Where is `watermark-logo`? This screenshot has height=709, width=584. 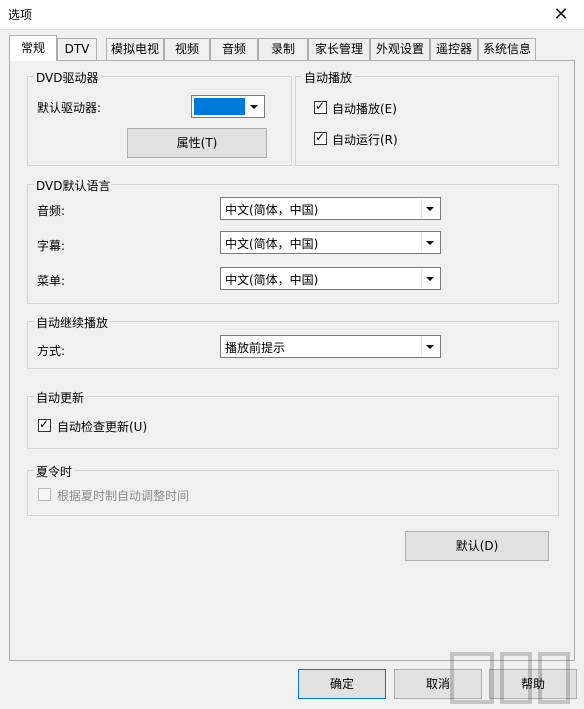 watermark-logo is located at coordinates (510, 678).